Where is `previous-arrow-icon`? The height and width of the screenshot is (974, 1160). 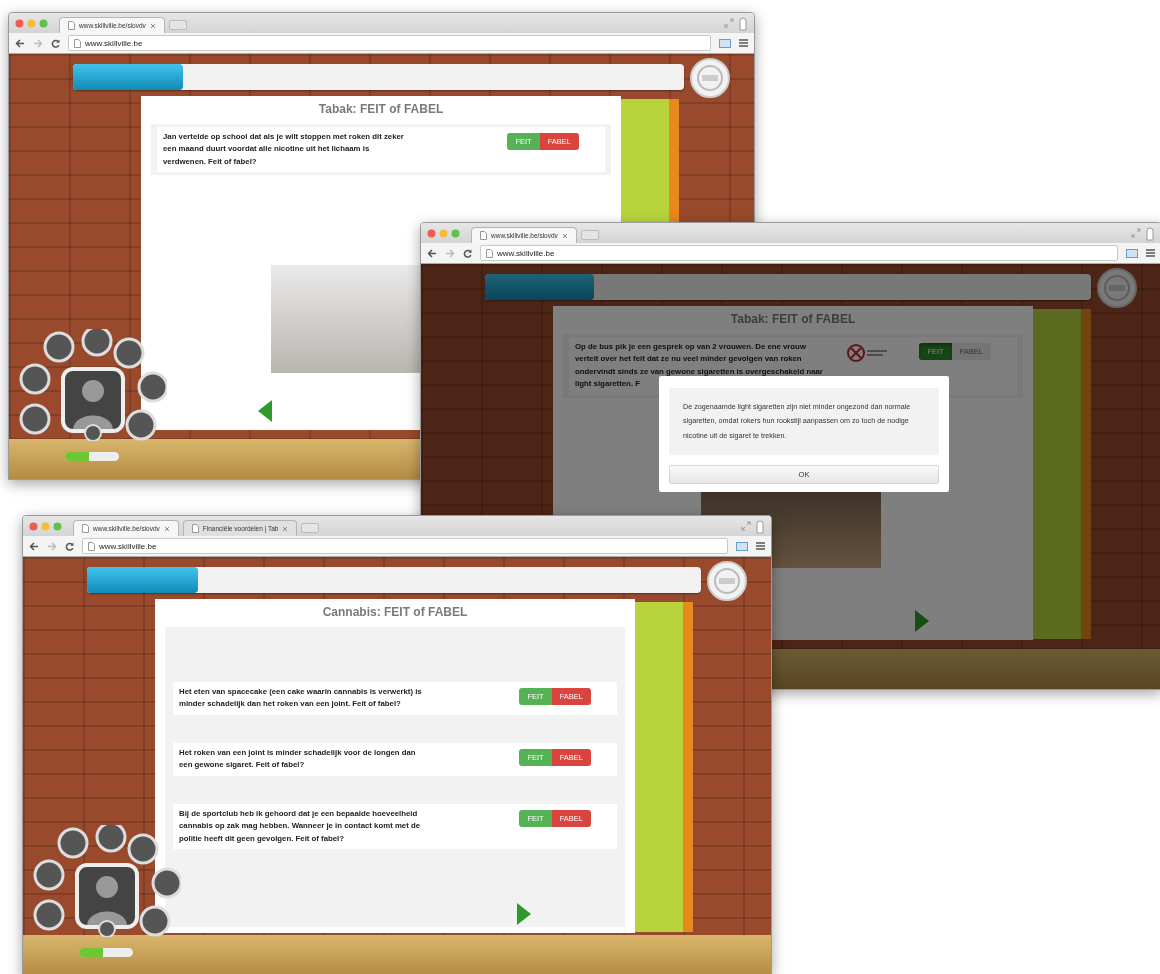
previous-arrow-icon is located at coordinates (265, 411).